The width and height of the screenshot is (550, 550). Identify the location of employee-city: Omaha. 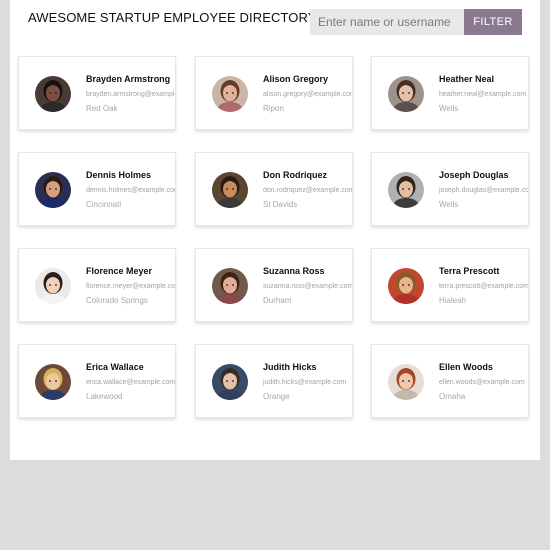
(452, 396).